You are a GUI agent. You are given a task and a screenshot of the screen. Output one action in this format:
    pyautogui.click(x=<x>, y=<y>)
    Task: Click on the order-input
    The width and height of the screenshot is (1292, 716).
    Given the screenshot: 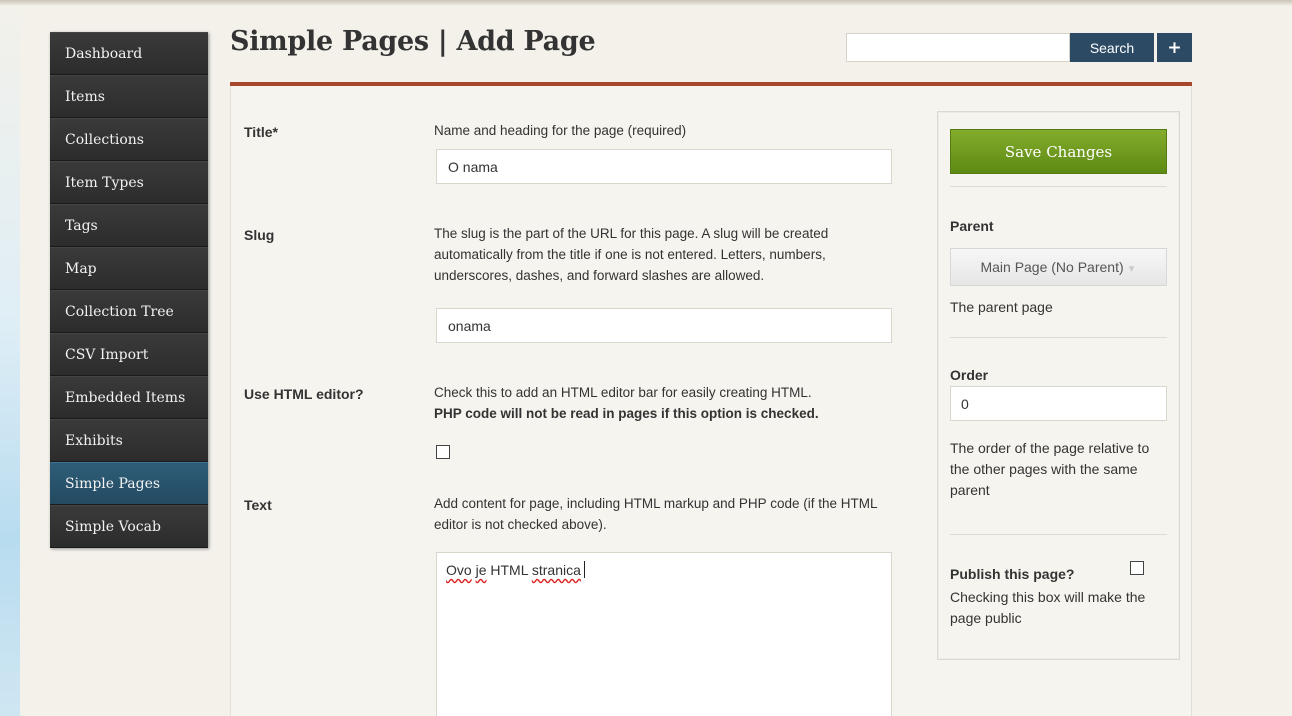 What is the action you would take?
    pyautogui.click(x=1058, y=403)
    